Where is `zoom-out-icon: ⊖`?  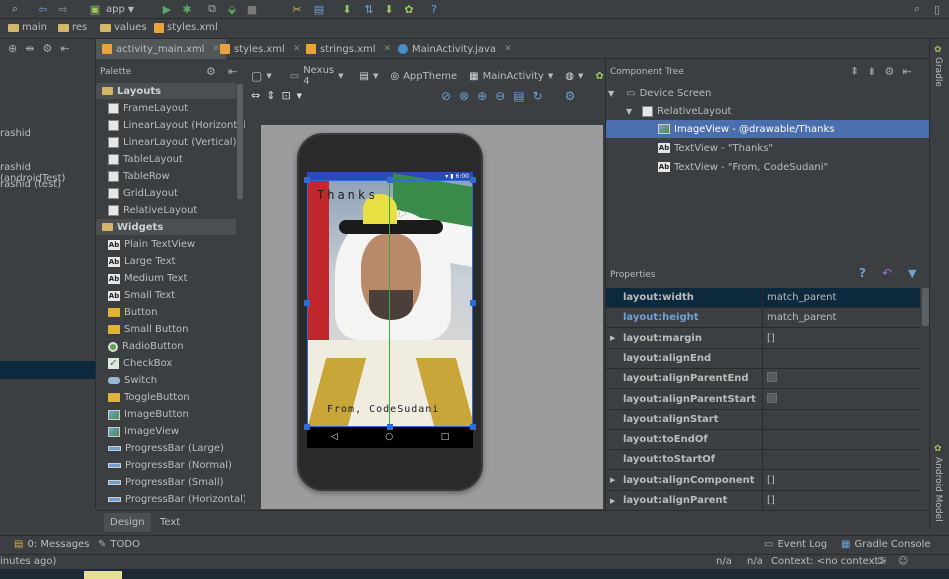
zoom-out-icon: ⊖ is located at coordinates (500, 96).